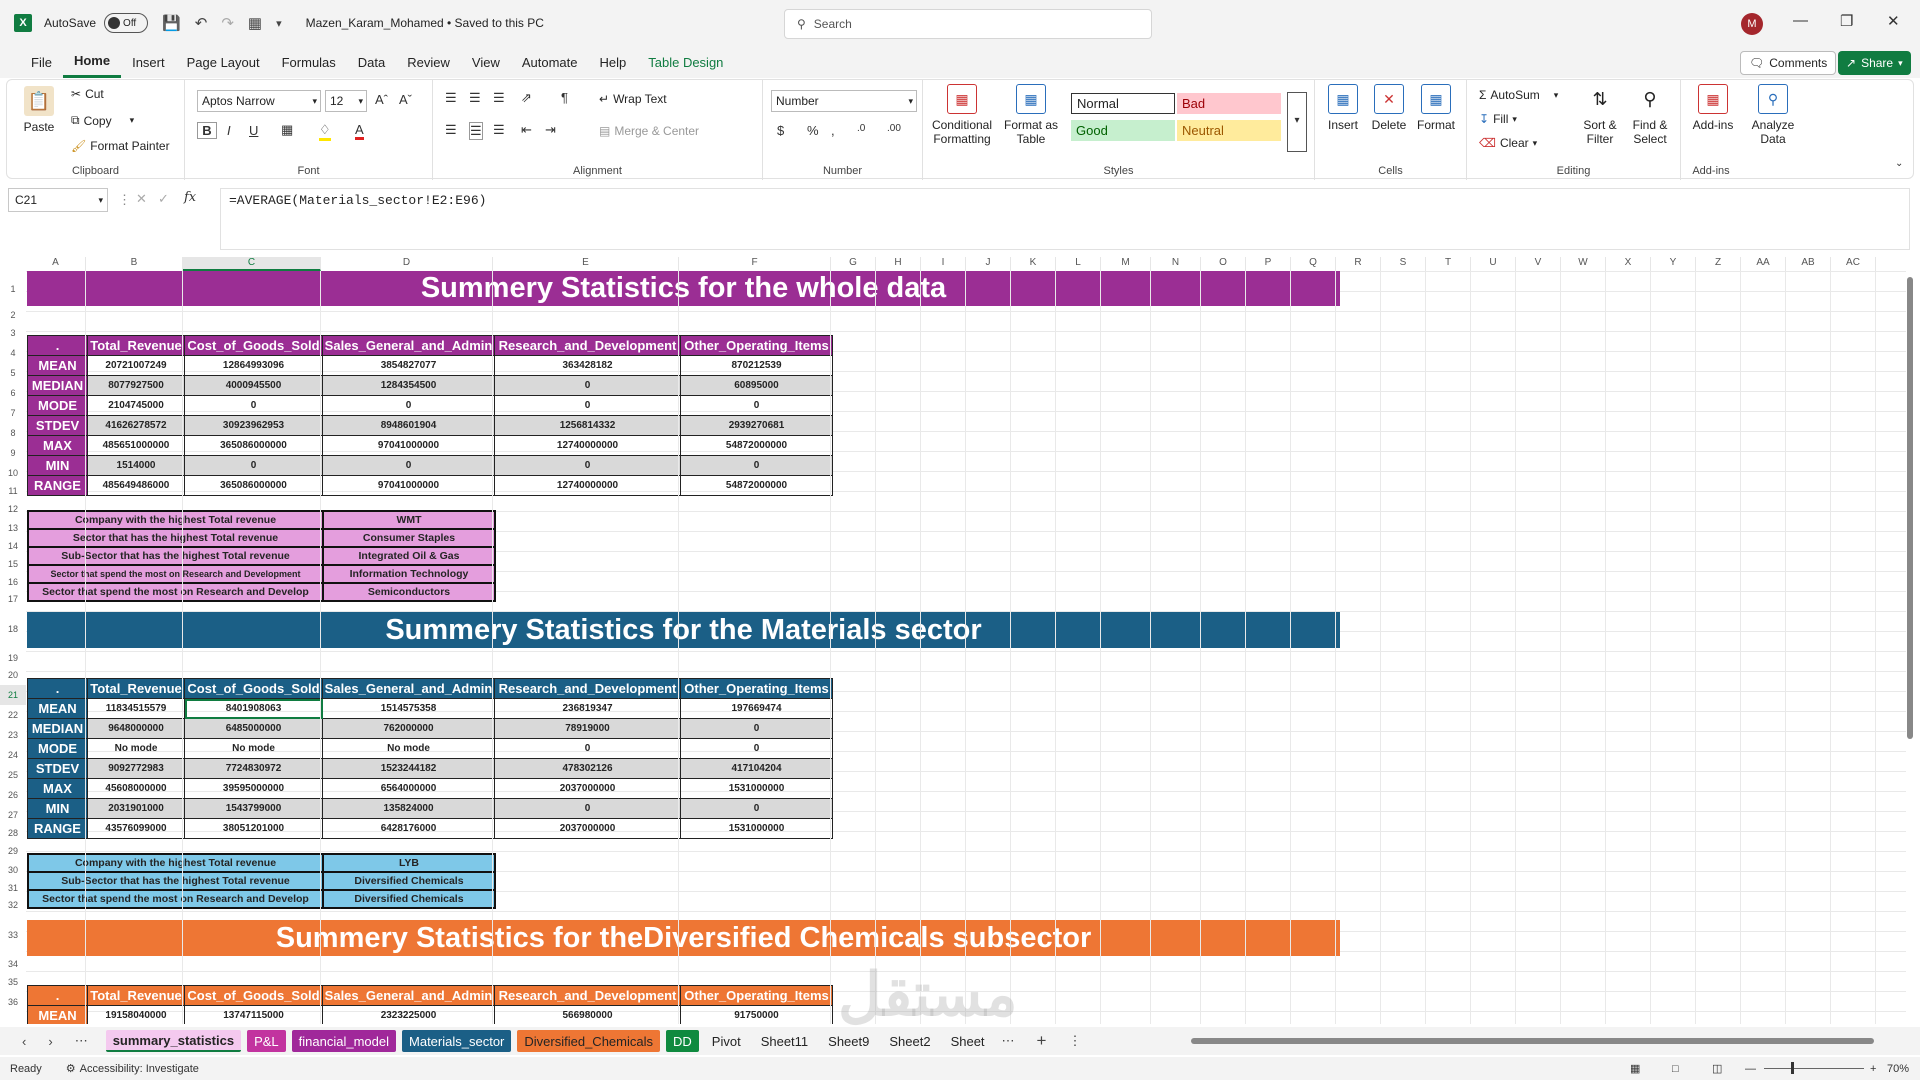 The width and height of the screenshot is (1920, 1080). I want to click on section2-header-cell: Total_Revenue, so click(136, 688).